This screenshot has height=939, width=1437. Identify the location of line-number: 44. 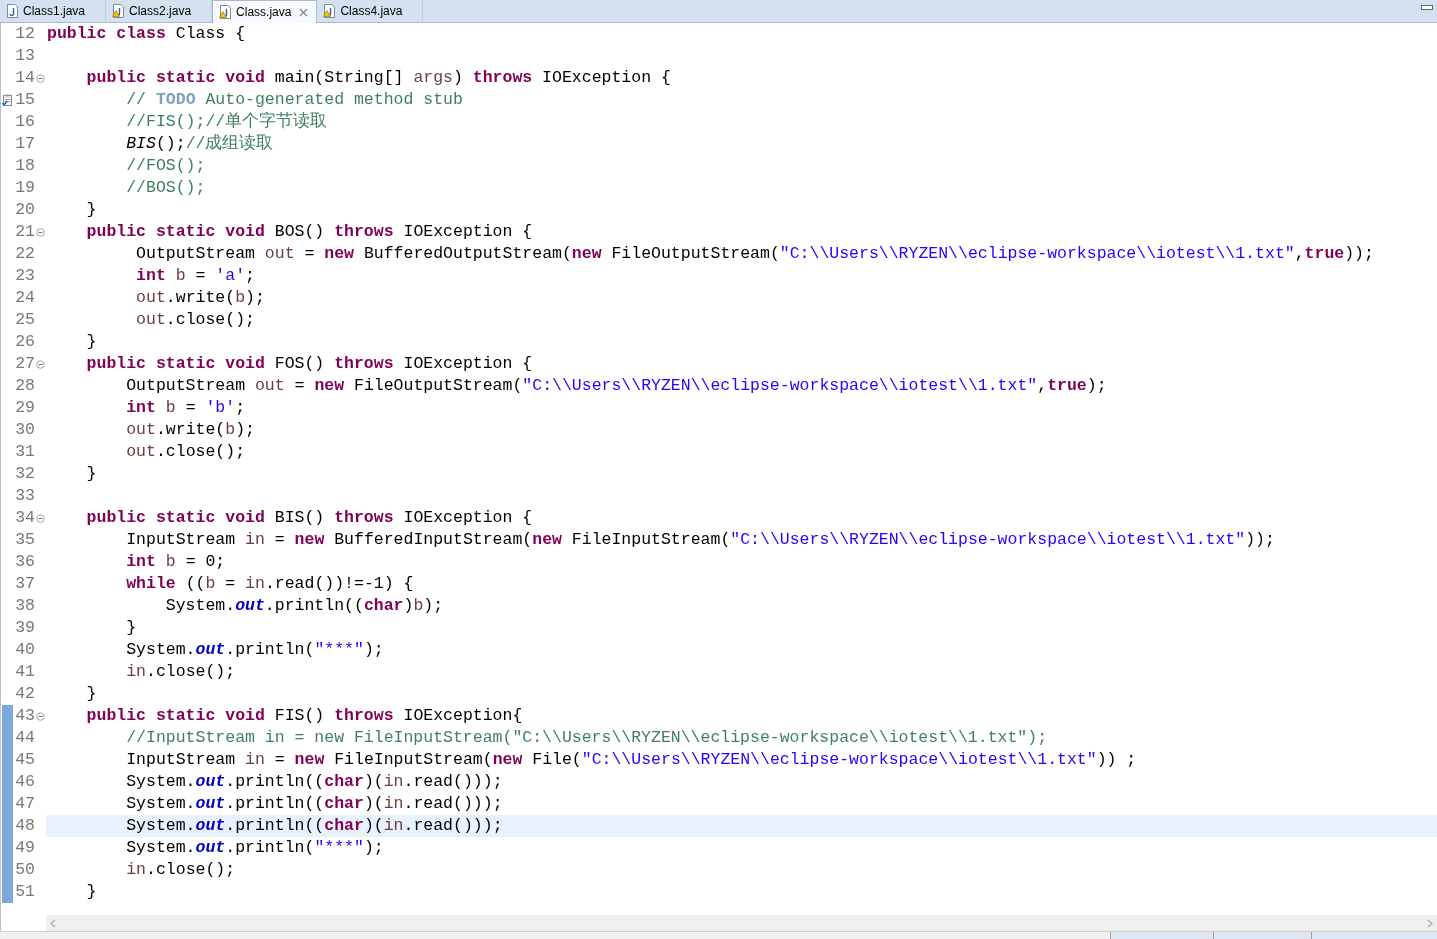
(24, 738).